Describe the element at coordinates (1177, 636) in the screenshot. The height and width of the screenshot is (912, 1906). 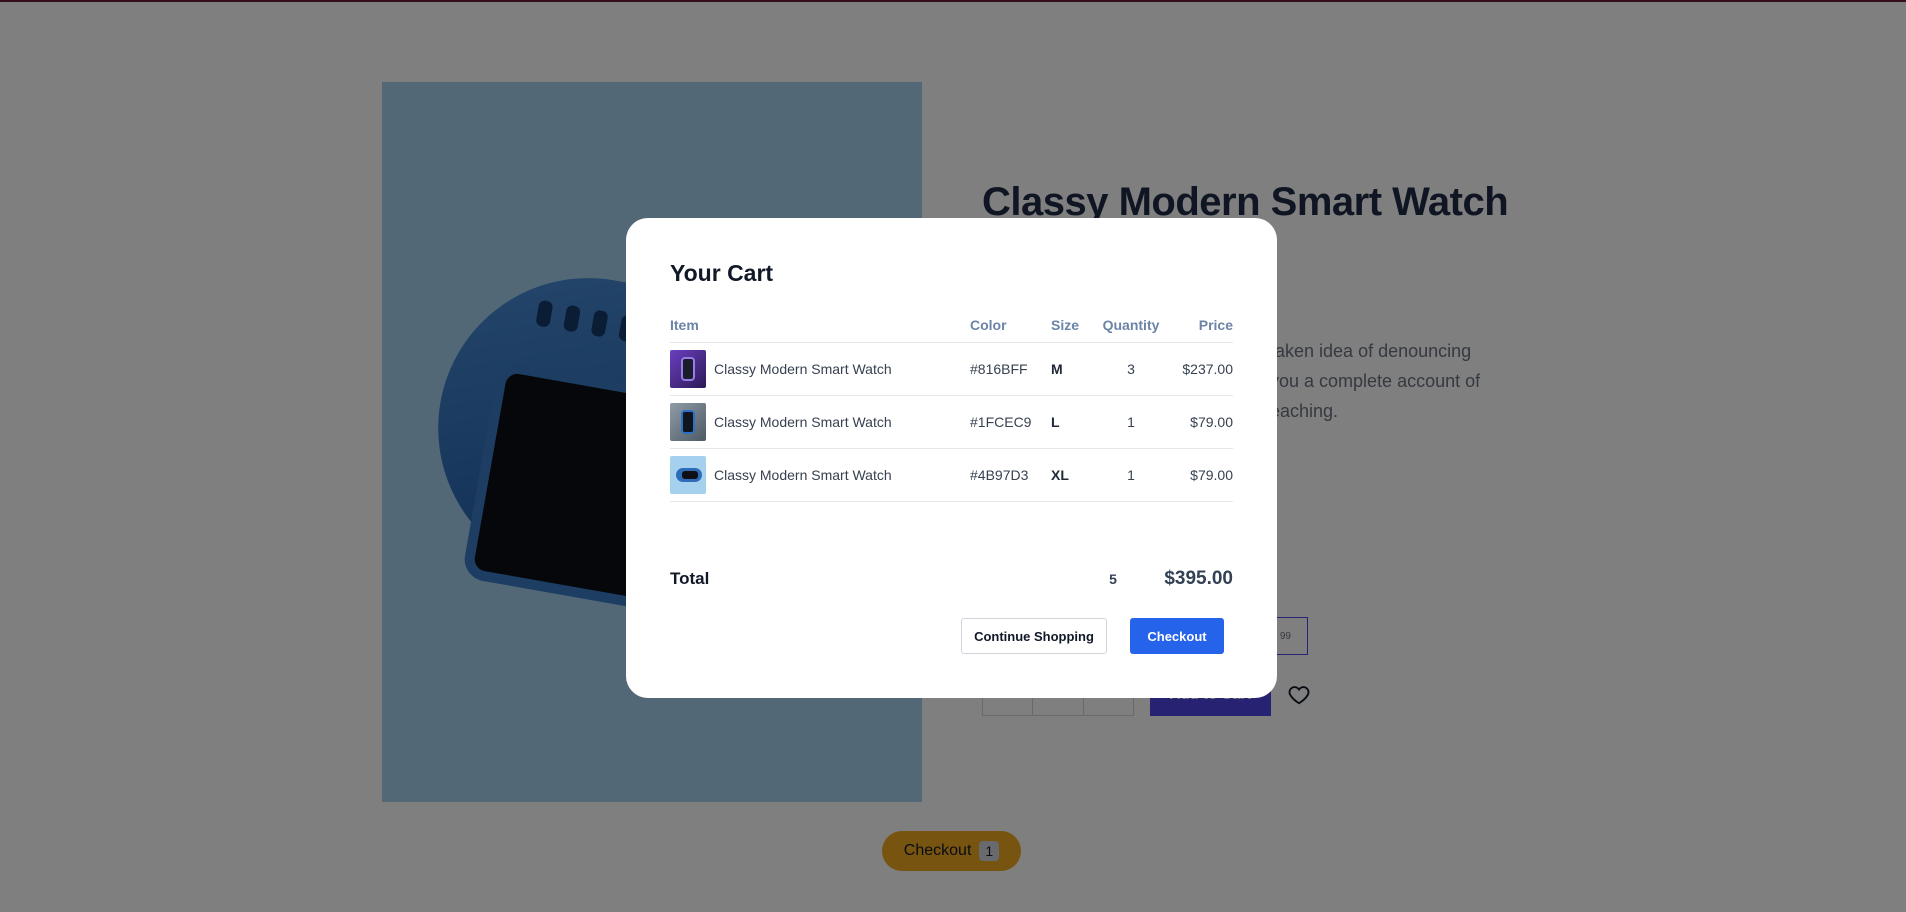
I see `checkout-button: Checkout` at that location.